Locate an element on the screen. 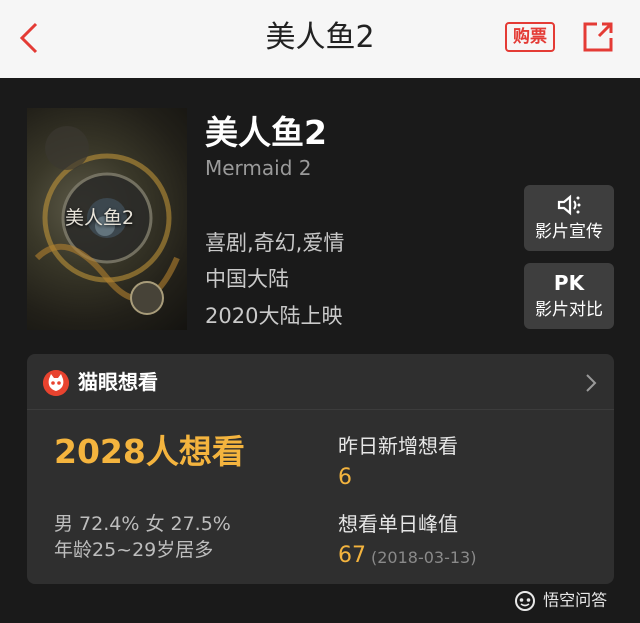  buy-ticket-button: 购票 is located at coordinates (530, 37).